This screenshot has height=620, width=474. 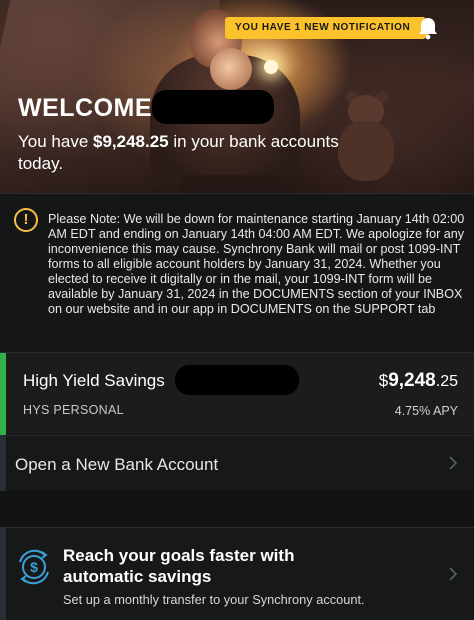 What do you see at coordinates (271, 67) in the screenshot?
I see `hero-photo-flashlight` at bounding box center [271, 67].